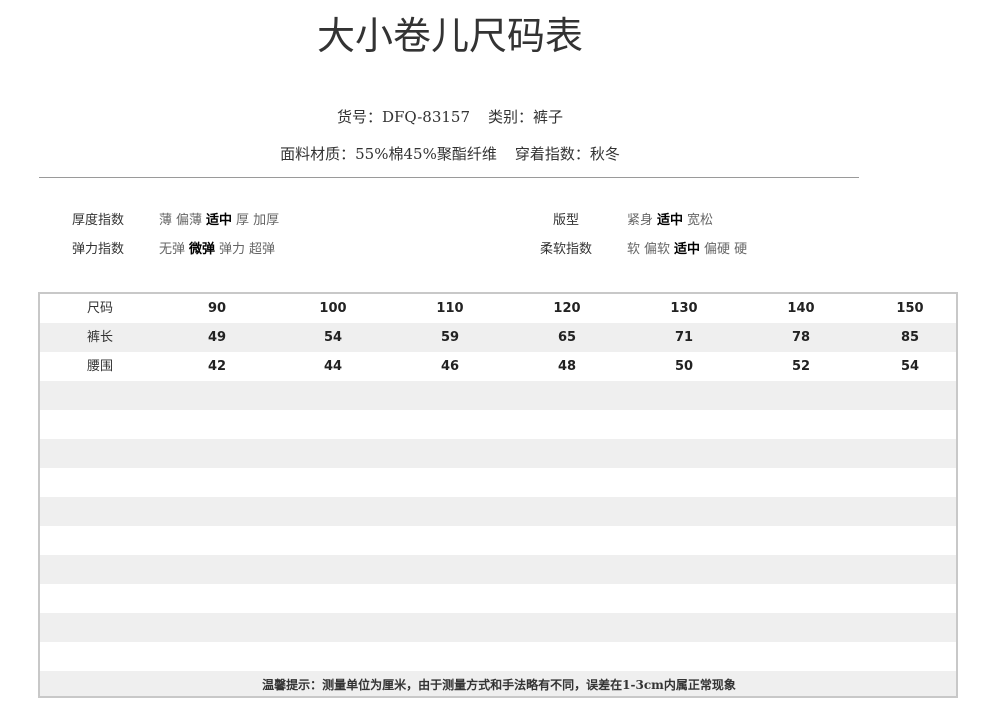  What do you see at coordinates (801, 366) in the screenshot?
I see `table-cell: 52` at bounding box center [801, 366].